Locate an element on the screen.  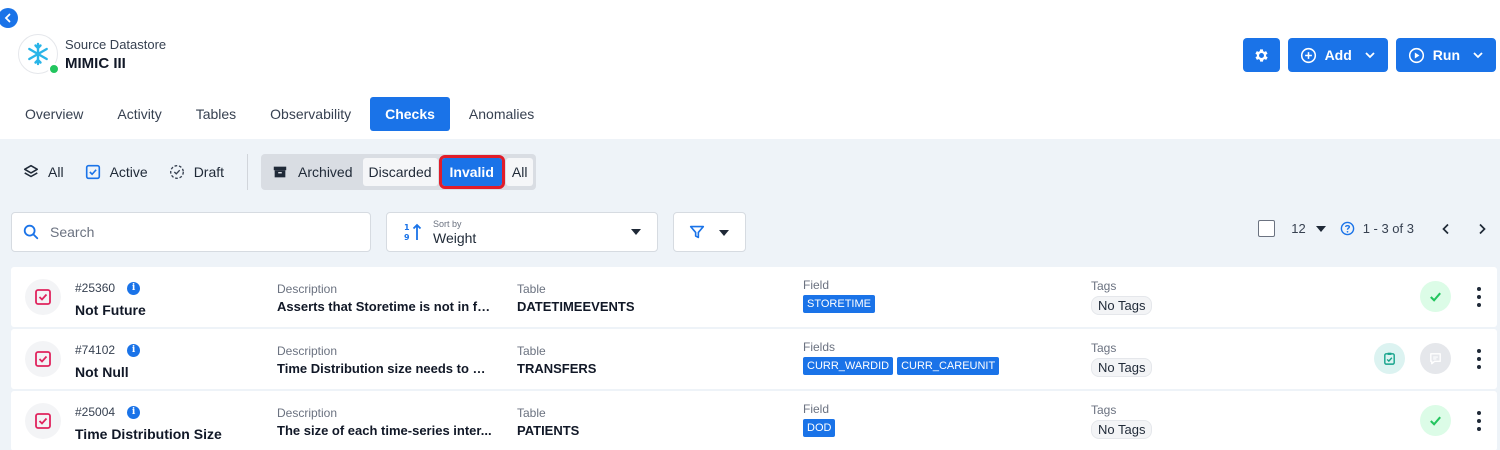
add-button: Add is located at coordinates (1337, 55).